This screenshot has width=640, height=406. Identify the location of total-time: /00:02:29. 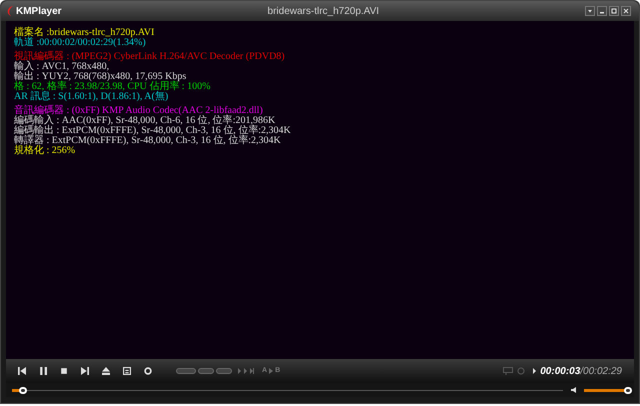
(601, 371).